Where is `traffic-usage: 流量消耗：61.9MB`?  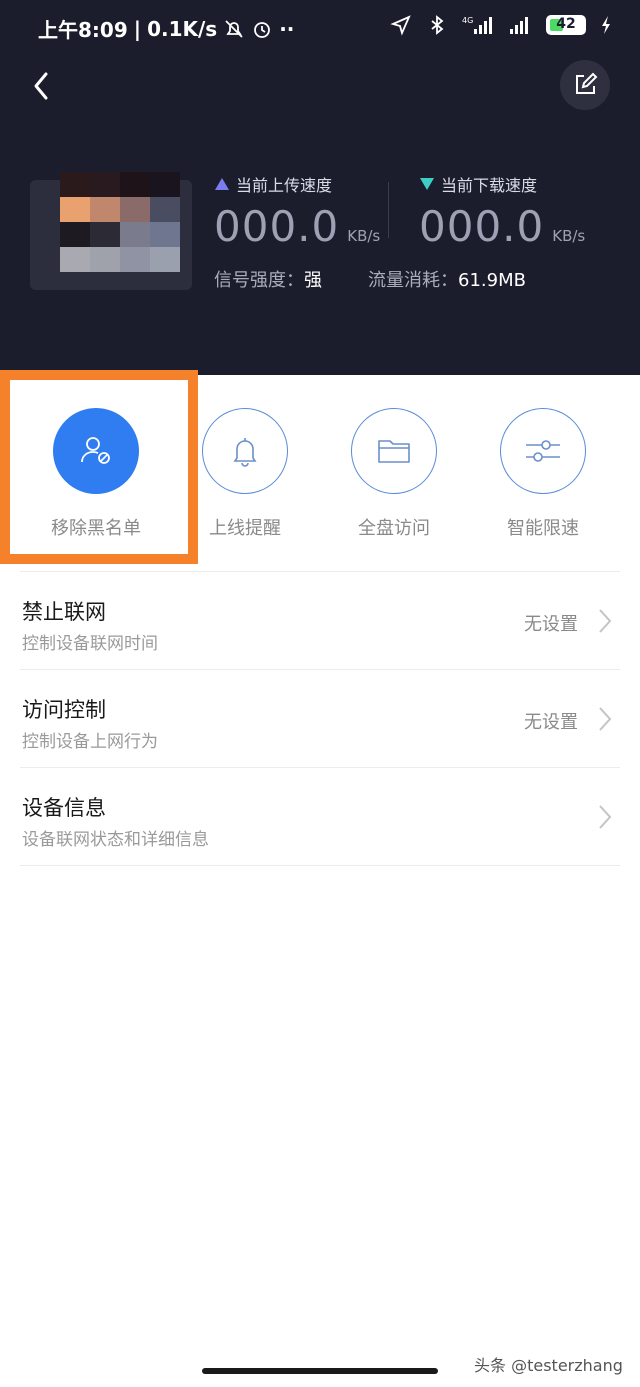
traffic-usage: 流量消耗：61.9MB is located at coordinates (447, 279).